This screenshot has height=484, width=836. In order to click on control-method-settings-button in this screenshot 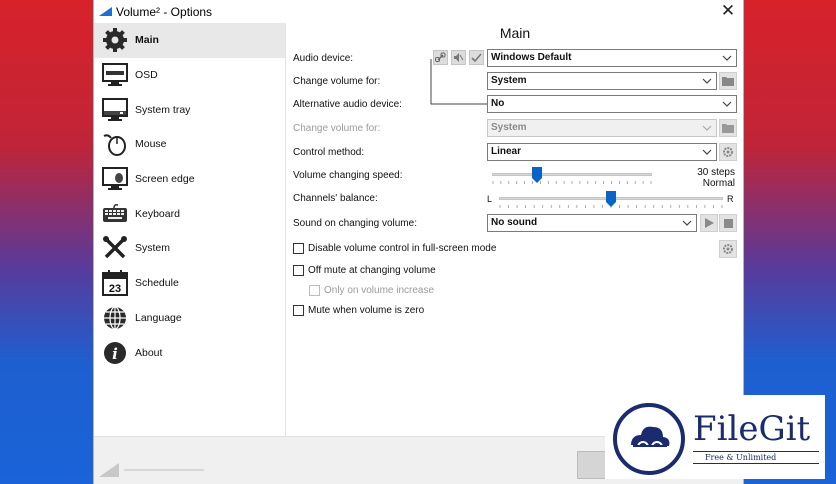, I will do `click(728, 152)`.